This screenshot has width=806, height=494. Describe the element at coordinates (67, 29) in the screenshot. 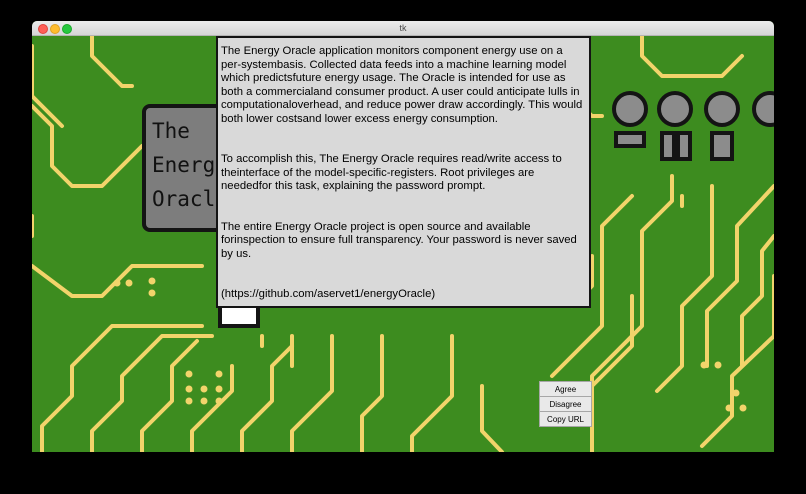

I see `maximize-window-icon` at that location.